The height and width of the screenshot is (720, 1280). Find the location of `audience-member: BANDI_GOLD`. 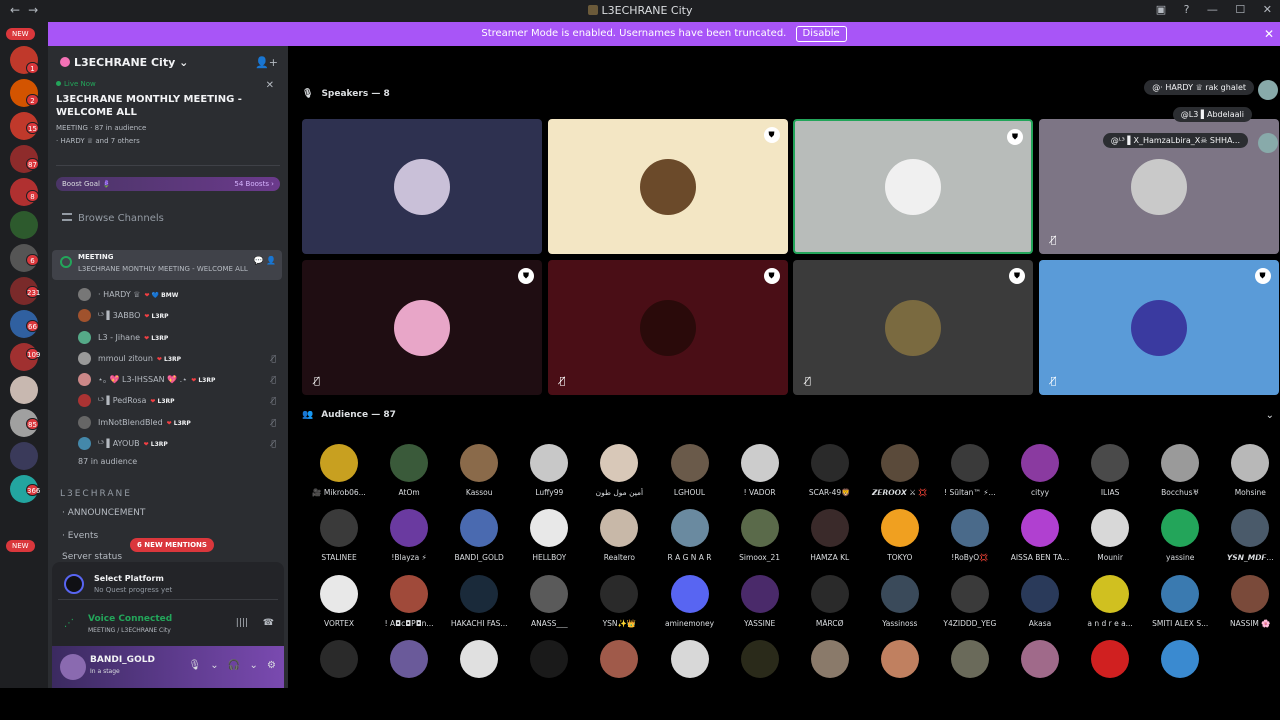

audience-member: BANDI_GOLD is located at coordinates (479, 539).